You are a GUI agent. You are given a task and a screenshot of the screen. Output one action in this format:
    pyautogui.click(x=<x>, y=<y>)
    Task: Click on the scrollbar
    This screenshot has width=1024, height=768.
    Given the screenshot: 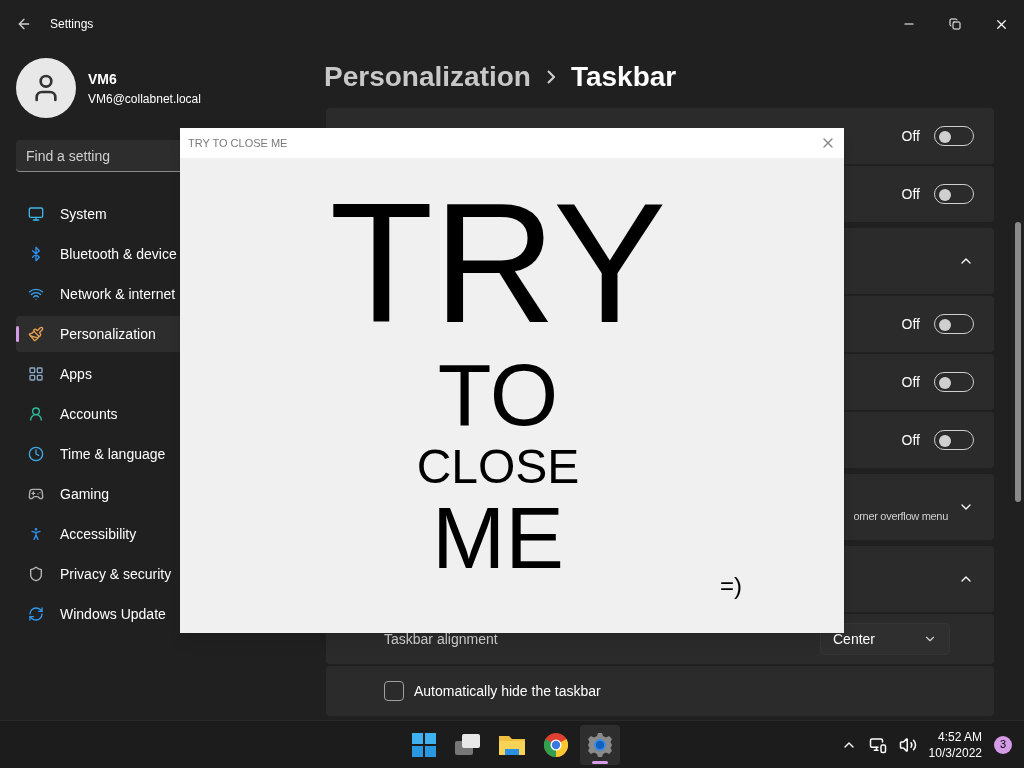 What is the action you would take?
    pyautogui.click(x=1018, y=362)
    